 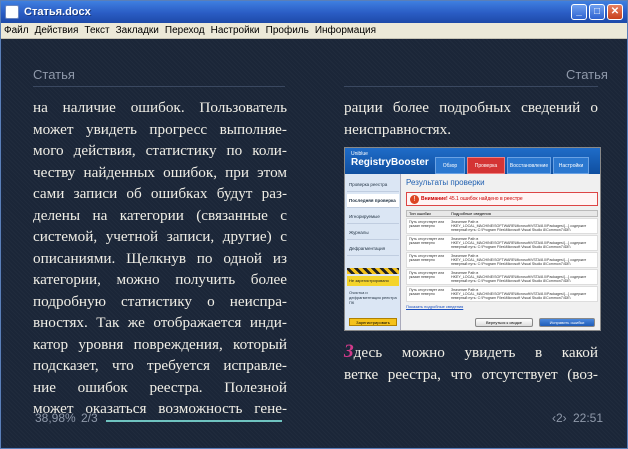 What do you see at coordinates (373, 201) in the screenshot?
I see `sidebar-item: Последняя проверка` at bounding box center [373, 201].